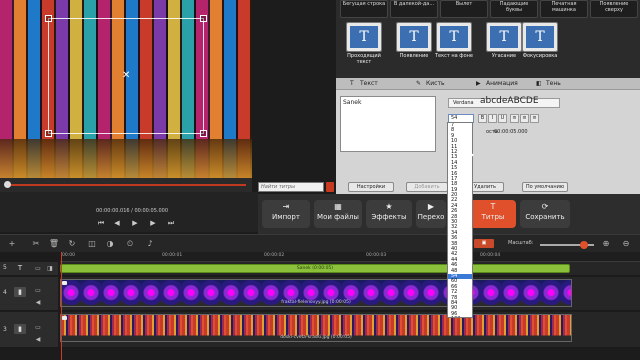  Describe the element at coordinates (369, 83) in the screenshot. I see `tab-label: Текст` at that location.